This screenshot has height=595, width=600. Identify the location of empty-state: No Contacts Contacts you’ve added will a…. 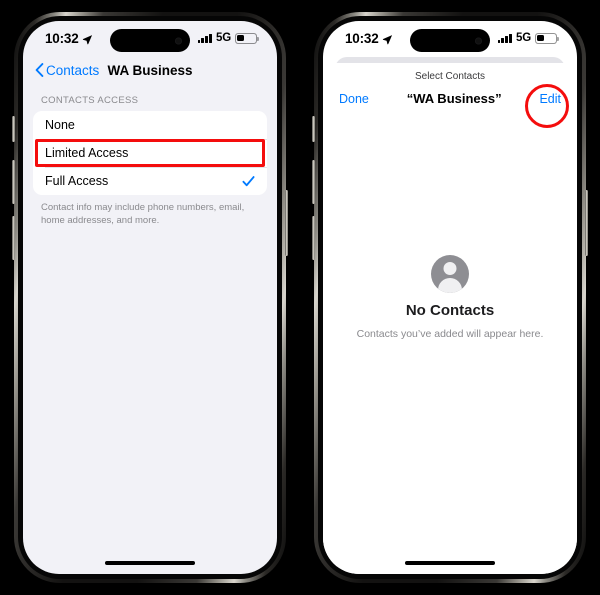
(450, 297).